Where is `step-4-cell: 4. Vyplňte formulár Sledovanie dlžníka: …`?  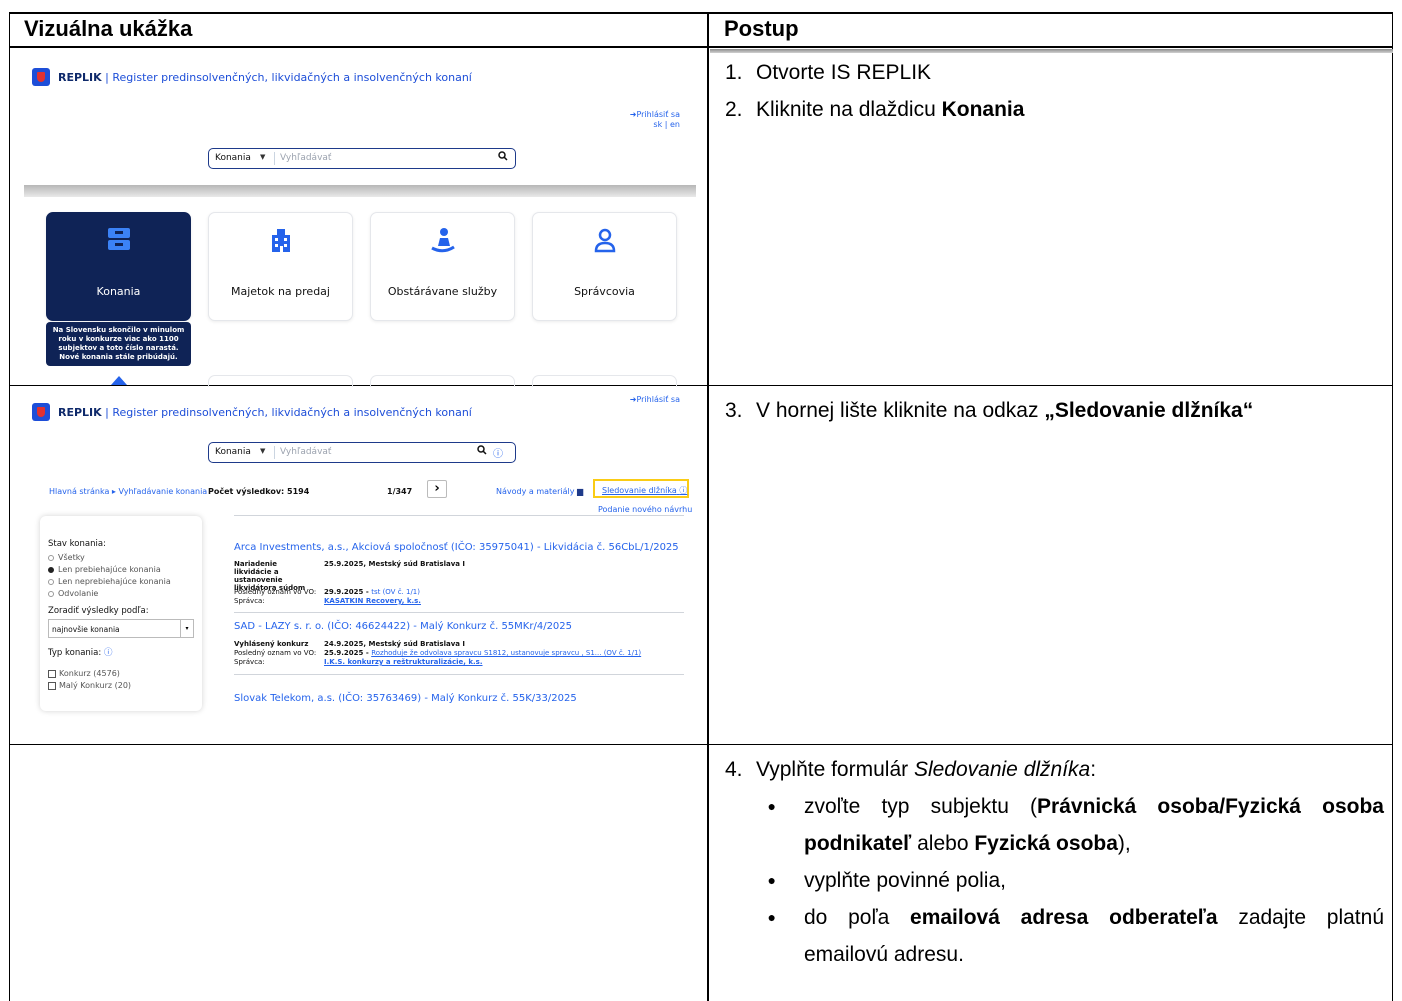 step-4-cell: 4. Vyplňte formulár Sledovanie dlžníka: … is located at coordinates (1050, 876).